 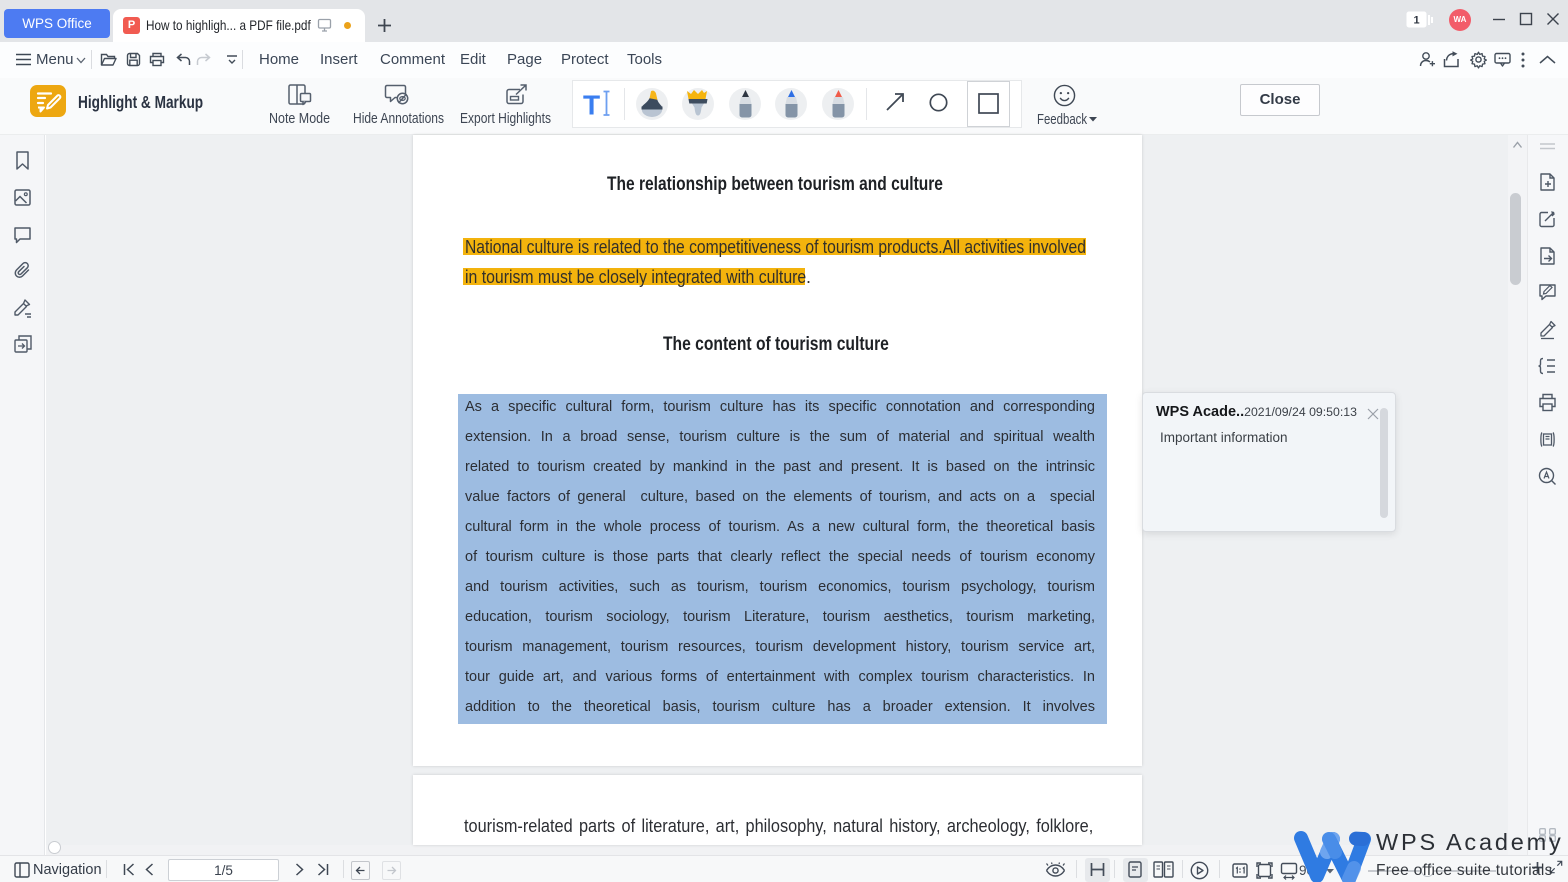 I want to click on svg-text: 1, so click(x=1416, y=21).